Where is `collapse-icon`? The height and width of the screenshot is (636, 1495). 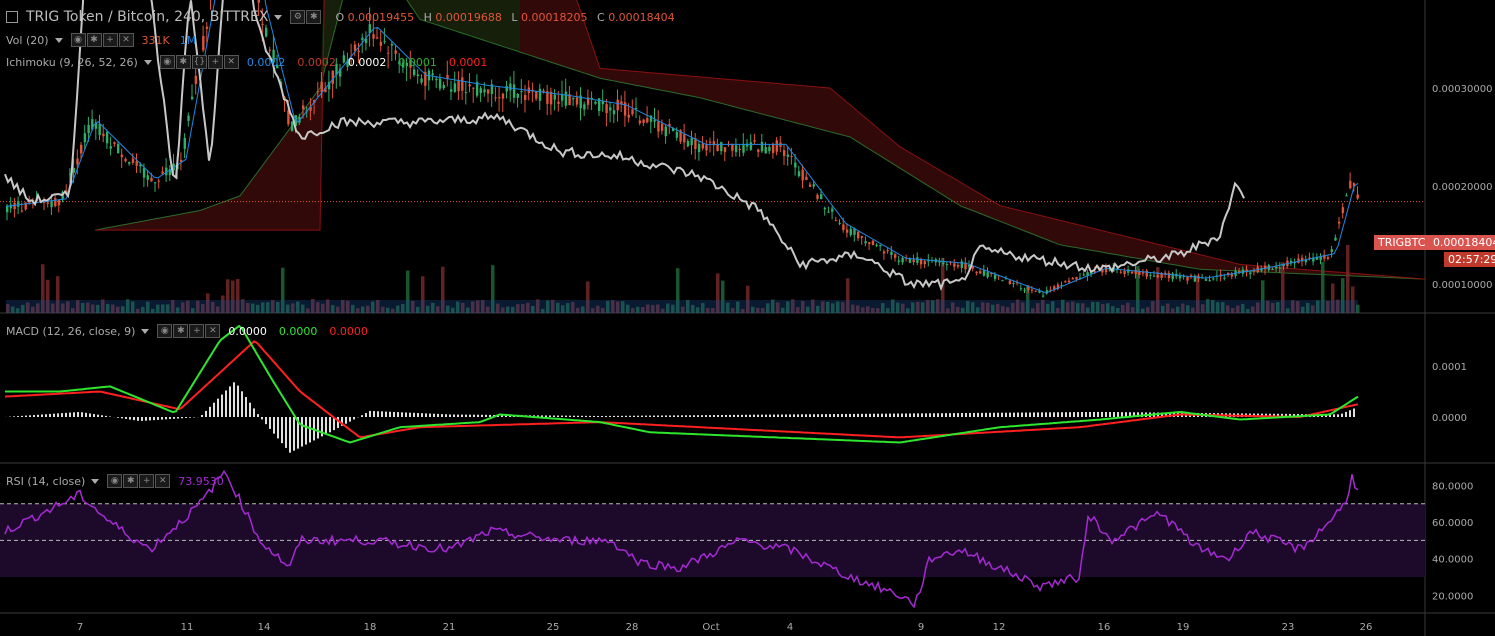
collapse-icon is located at coordinates (12, 17).